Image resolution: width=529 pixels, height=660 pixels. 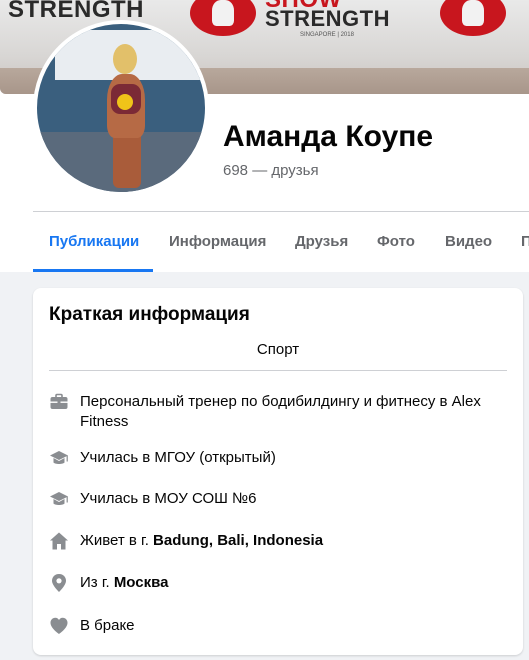 I want to click on tab-videos: Видео, so click(x=468, y=242).